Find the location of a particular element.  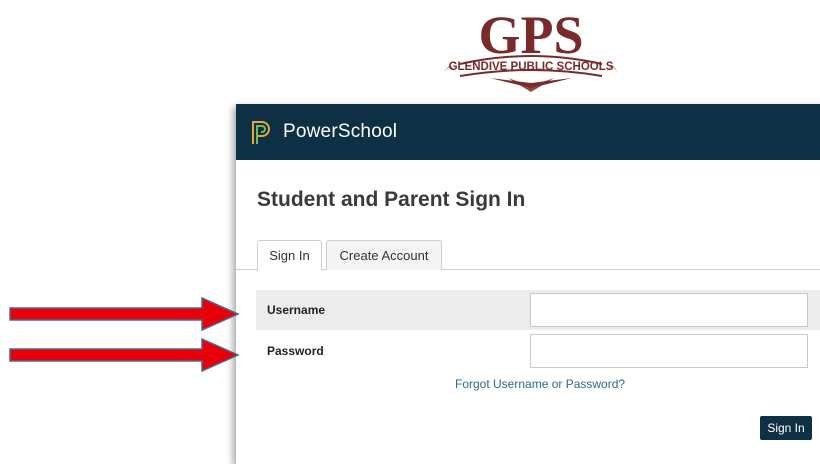

district-logo: GPS GLENDIVE PUBLIC SCHOOLS is located at coordinates (531, 49).